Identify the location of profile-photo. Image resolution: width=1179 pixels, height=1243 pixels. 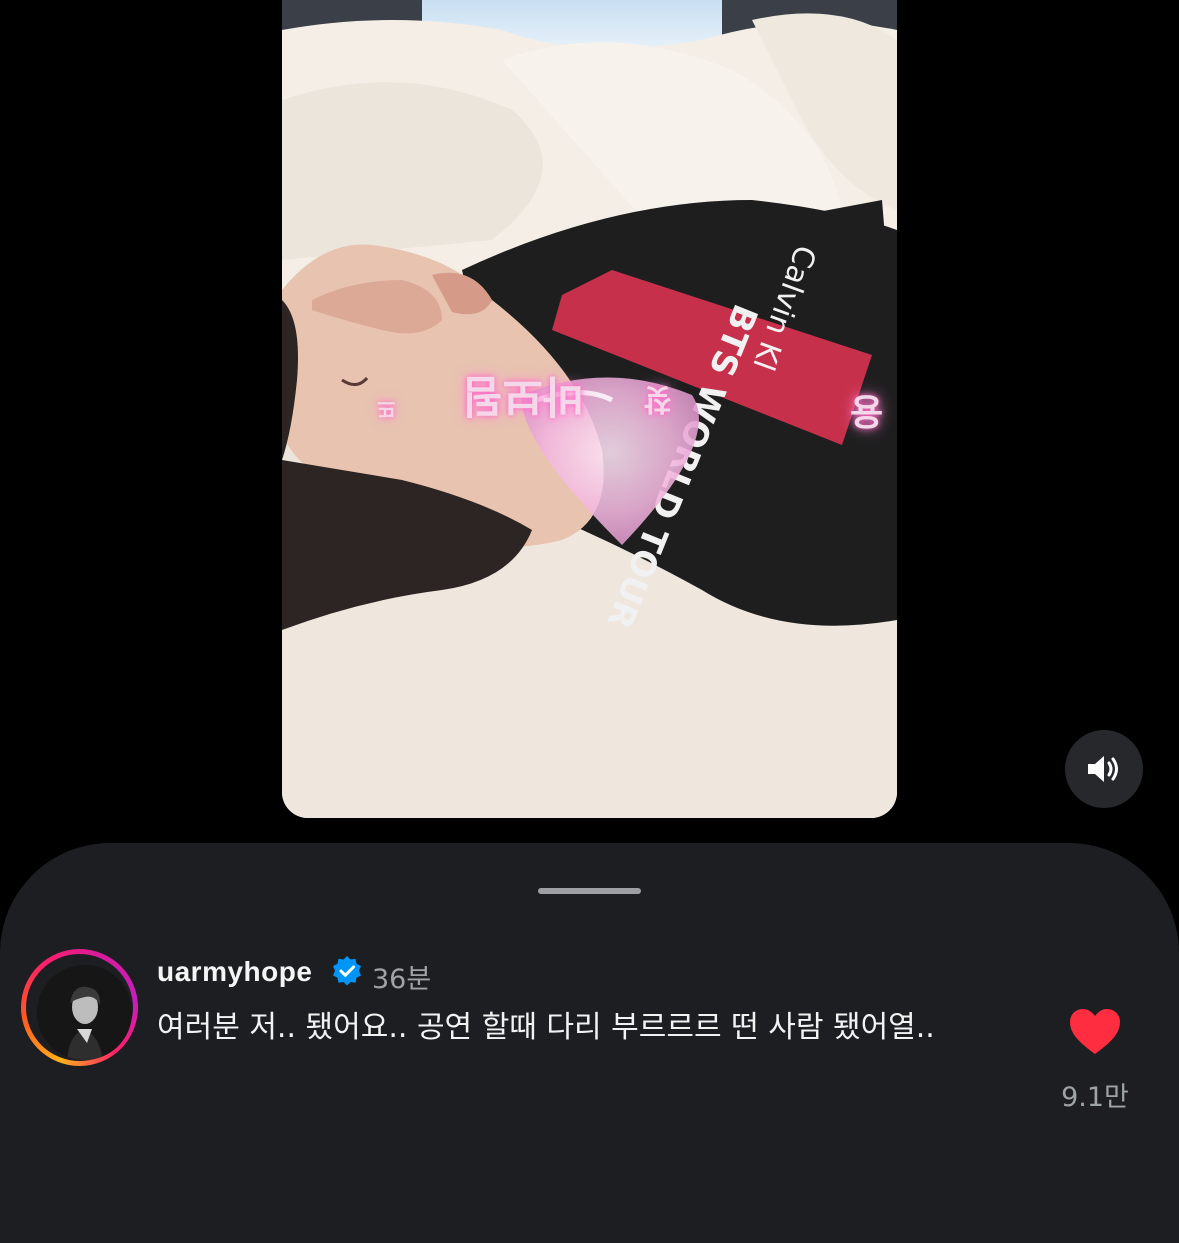
(84, 1012).